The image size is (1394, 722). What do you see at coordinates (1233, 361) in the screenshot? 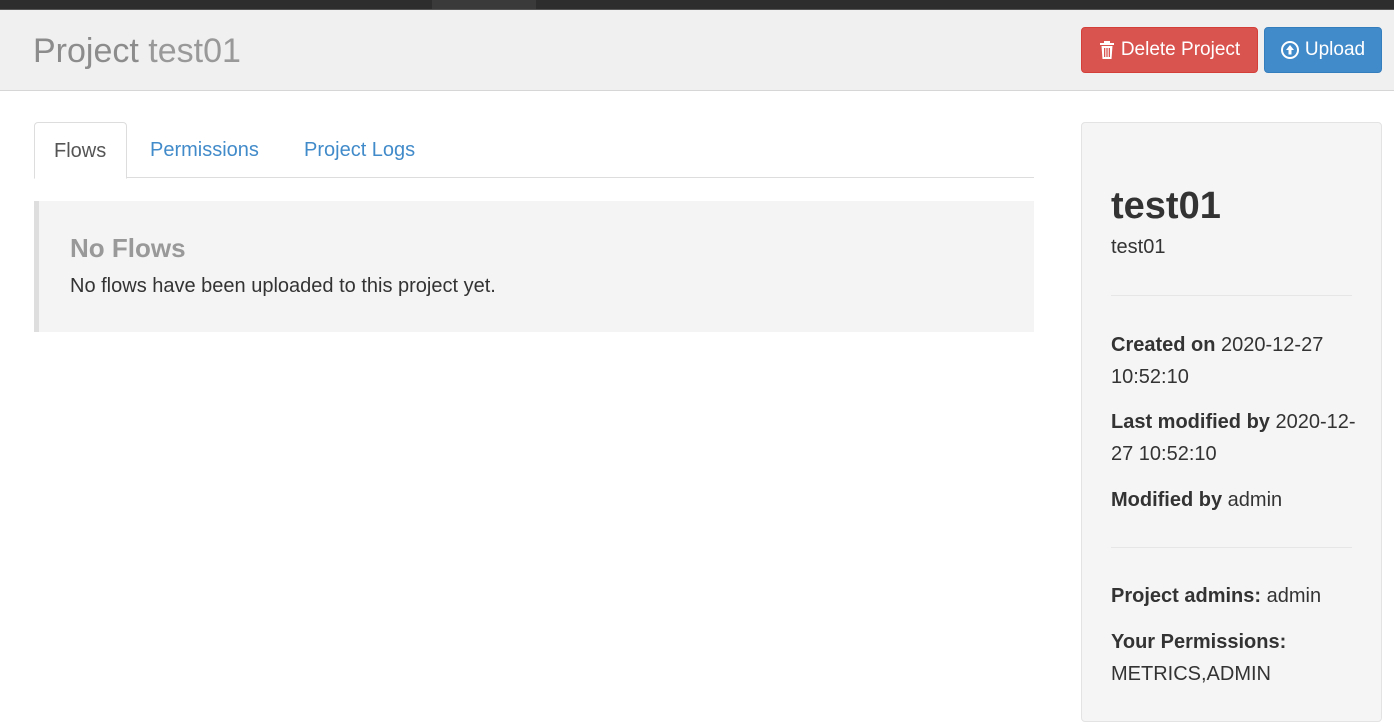
I see `created-on-info: Created on 2020-12-27 10:52:10` at bounding box center [1233, 361].